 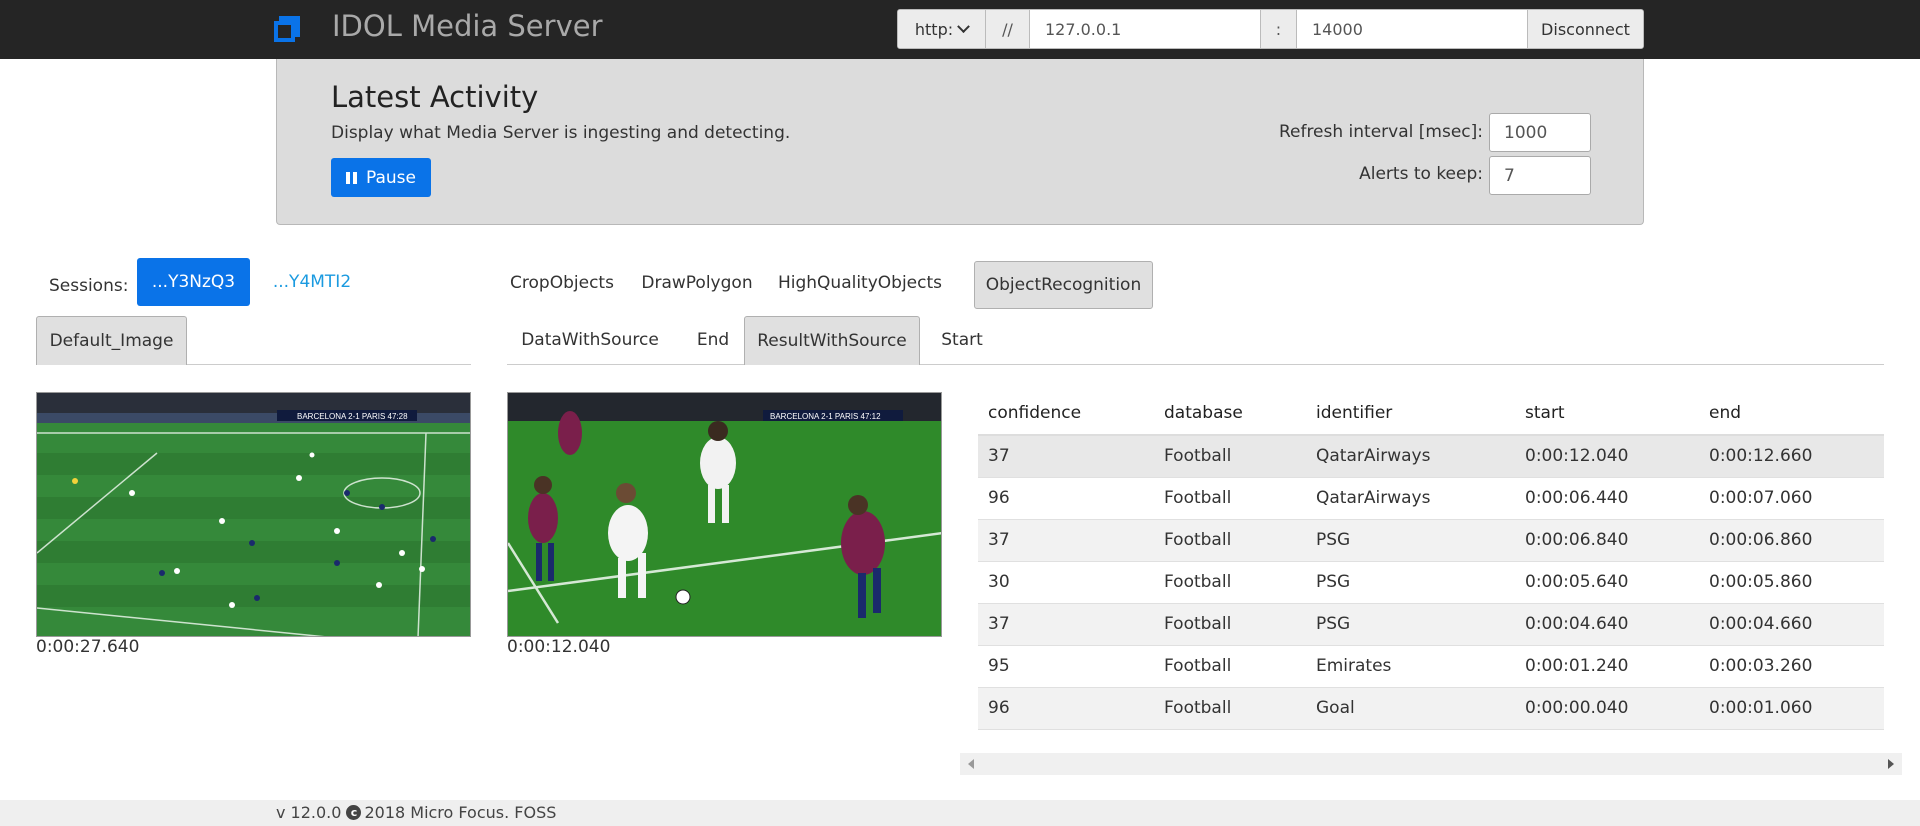 What do you see at coordinates (1410, 414) in the screenshot?
I see `column-header-identifier: identifier` at bounding box center [1410, 414].